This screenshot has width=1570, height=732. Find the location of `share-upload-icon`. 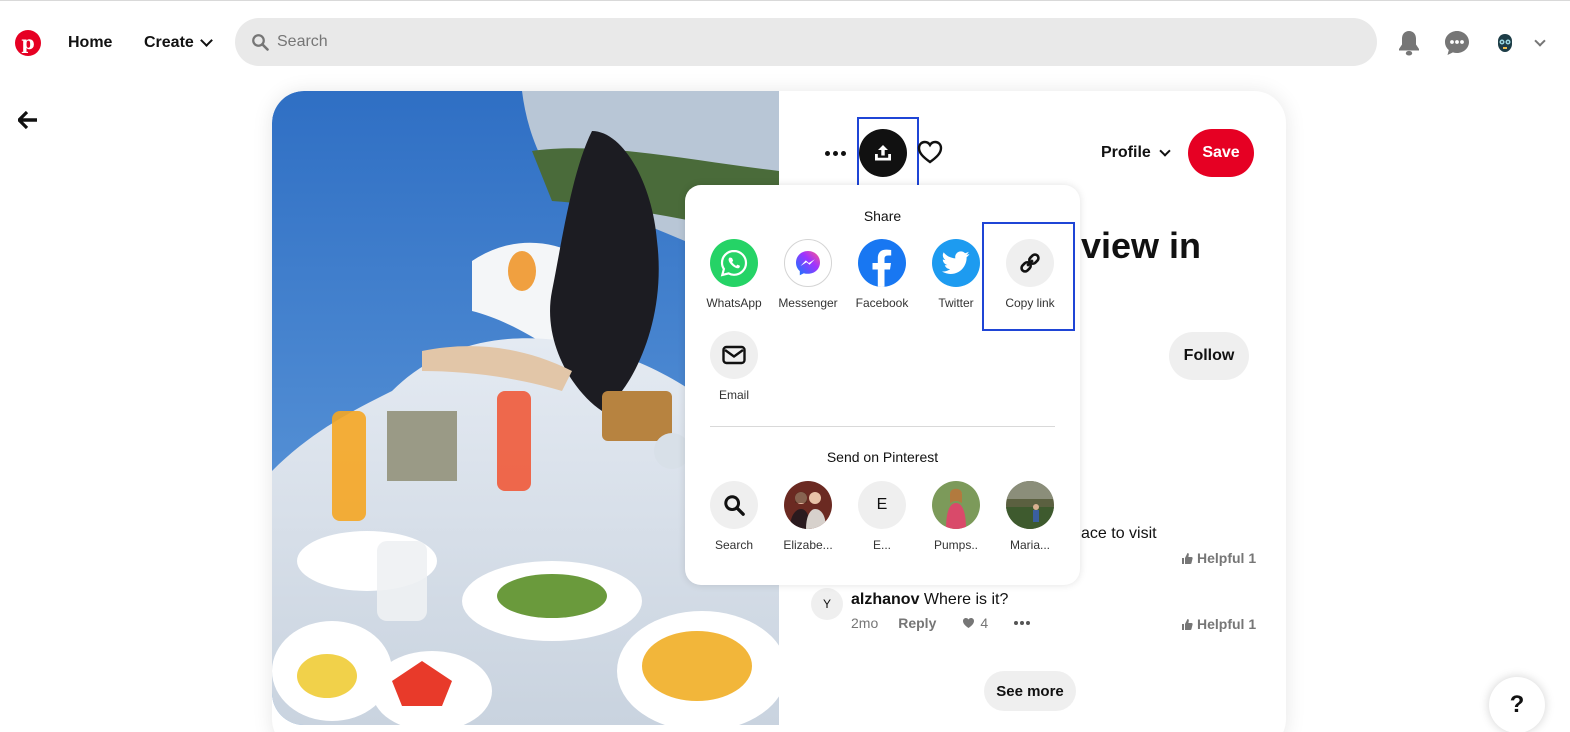

share-upload-icon is located at coordinates (883, 153).